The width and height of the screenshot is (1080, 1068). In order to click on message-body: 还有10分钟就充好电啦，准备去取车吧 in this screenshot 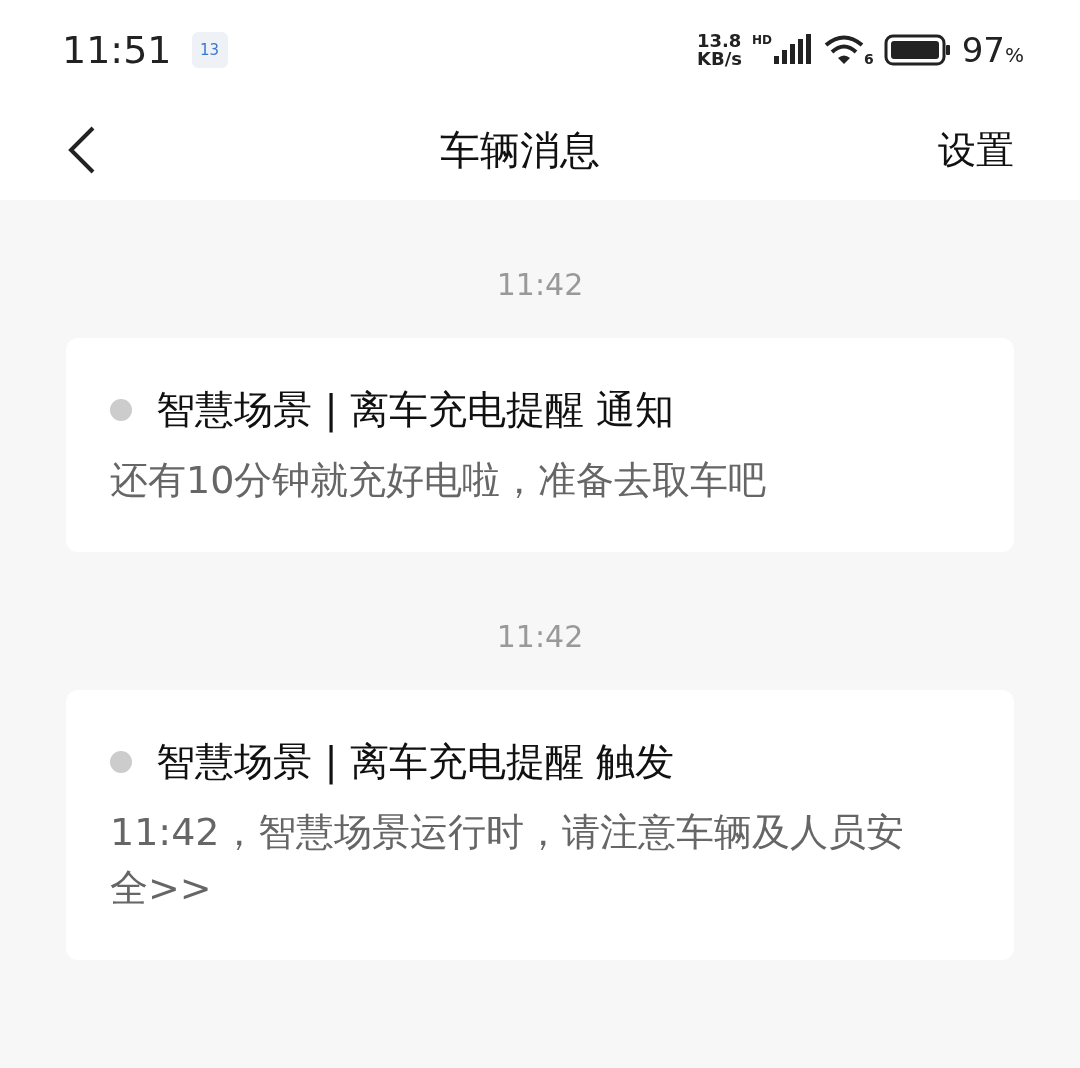, I will do `click(439, 480)`.